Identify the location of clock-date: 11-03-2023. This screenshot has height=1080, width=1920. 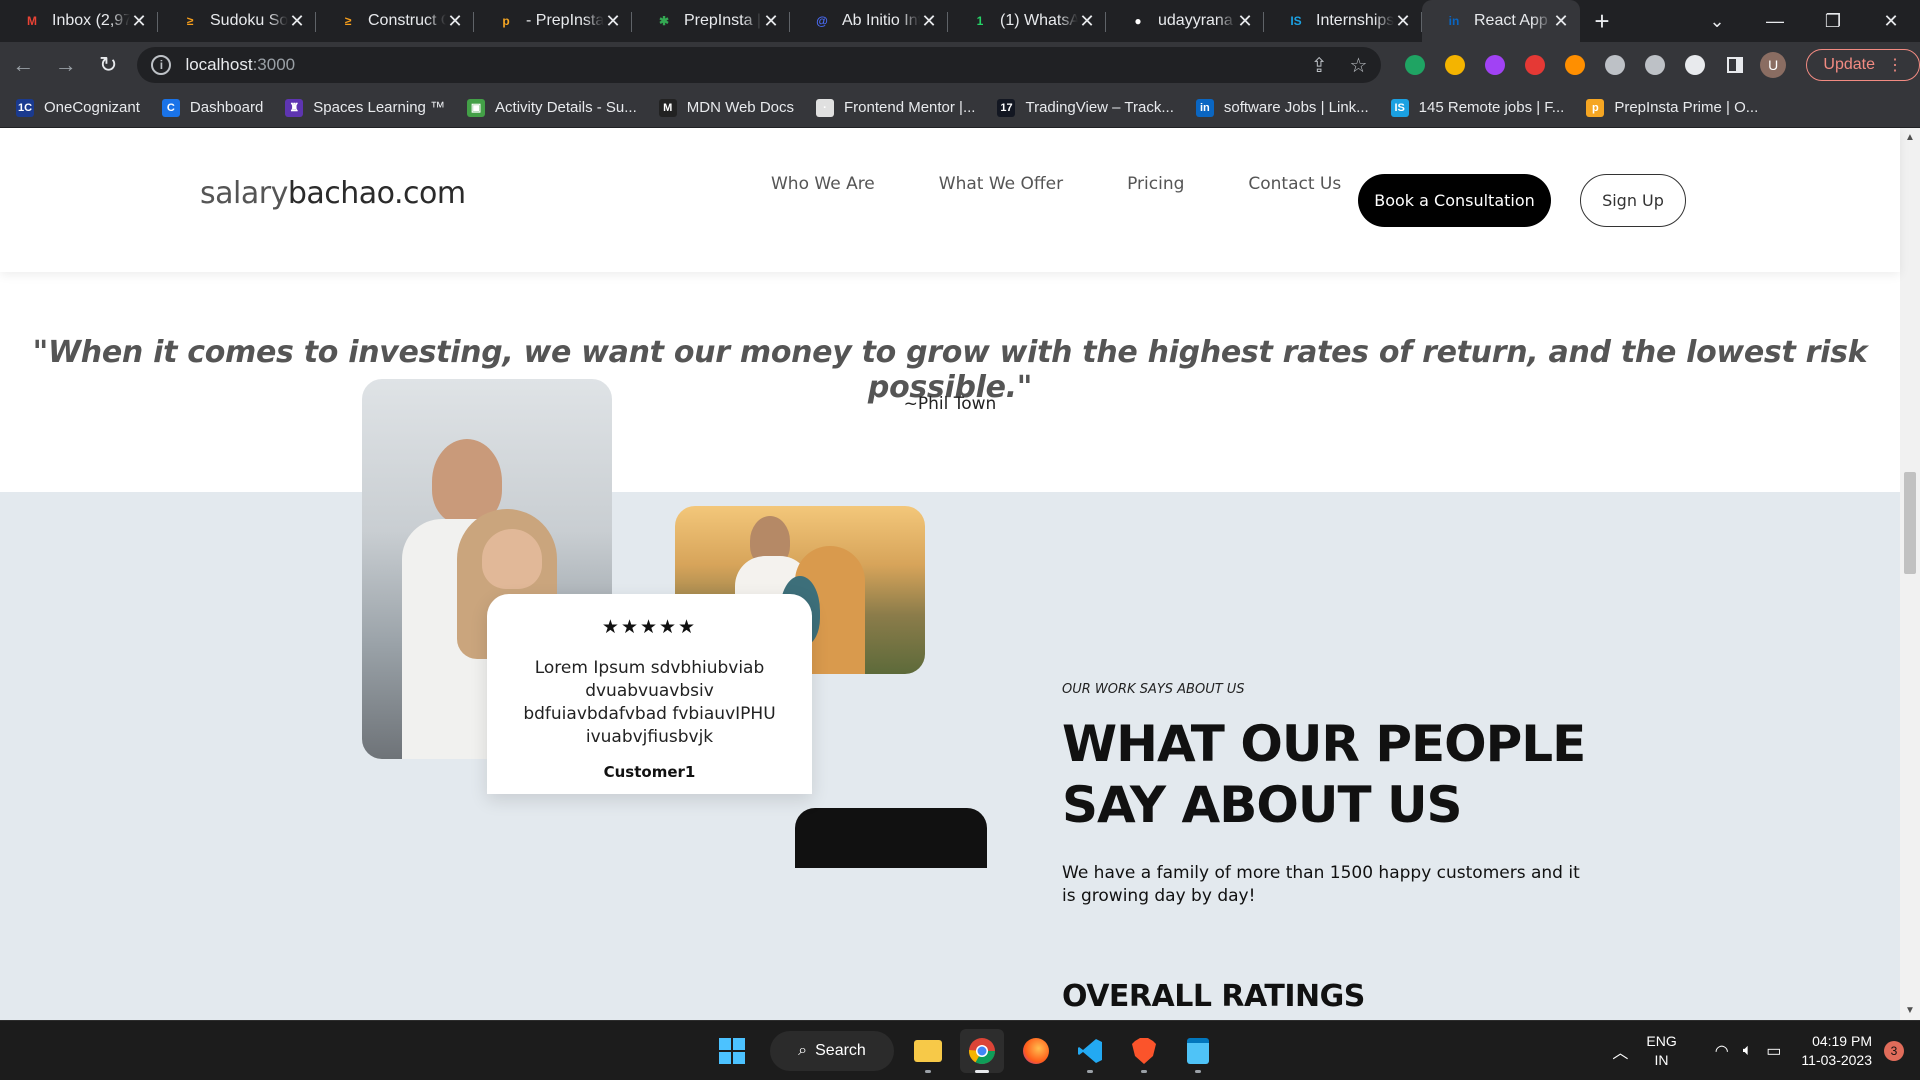
(1836, 1060).